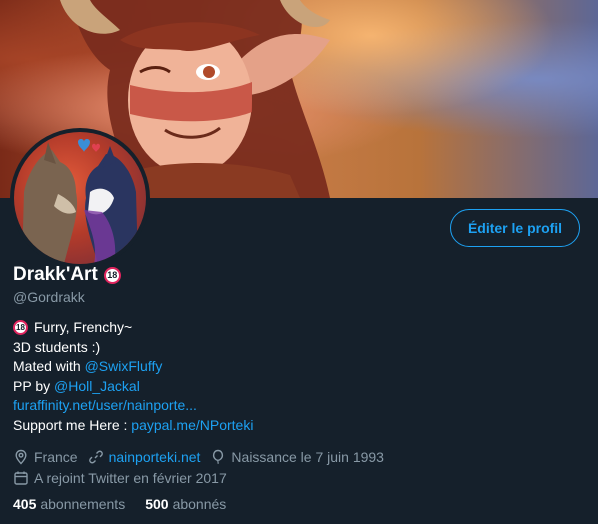  What do you see at coordinates (157, 504) in the screenshot?
I see `followers-count: 500` at bounding box center [157, 504].